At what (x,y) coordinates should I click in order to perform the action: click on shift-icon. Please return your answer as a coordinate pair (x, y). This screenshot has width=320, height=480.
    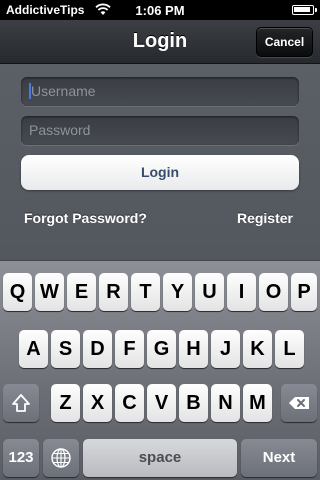
    Looking at the image, I should click on (21, 403).